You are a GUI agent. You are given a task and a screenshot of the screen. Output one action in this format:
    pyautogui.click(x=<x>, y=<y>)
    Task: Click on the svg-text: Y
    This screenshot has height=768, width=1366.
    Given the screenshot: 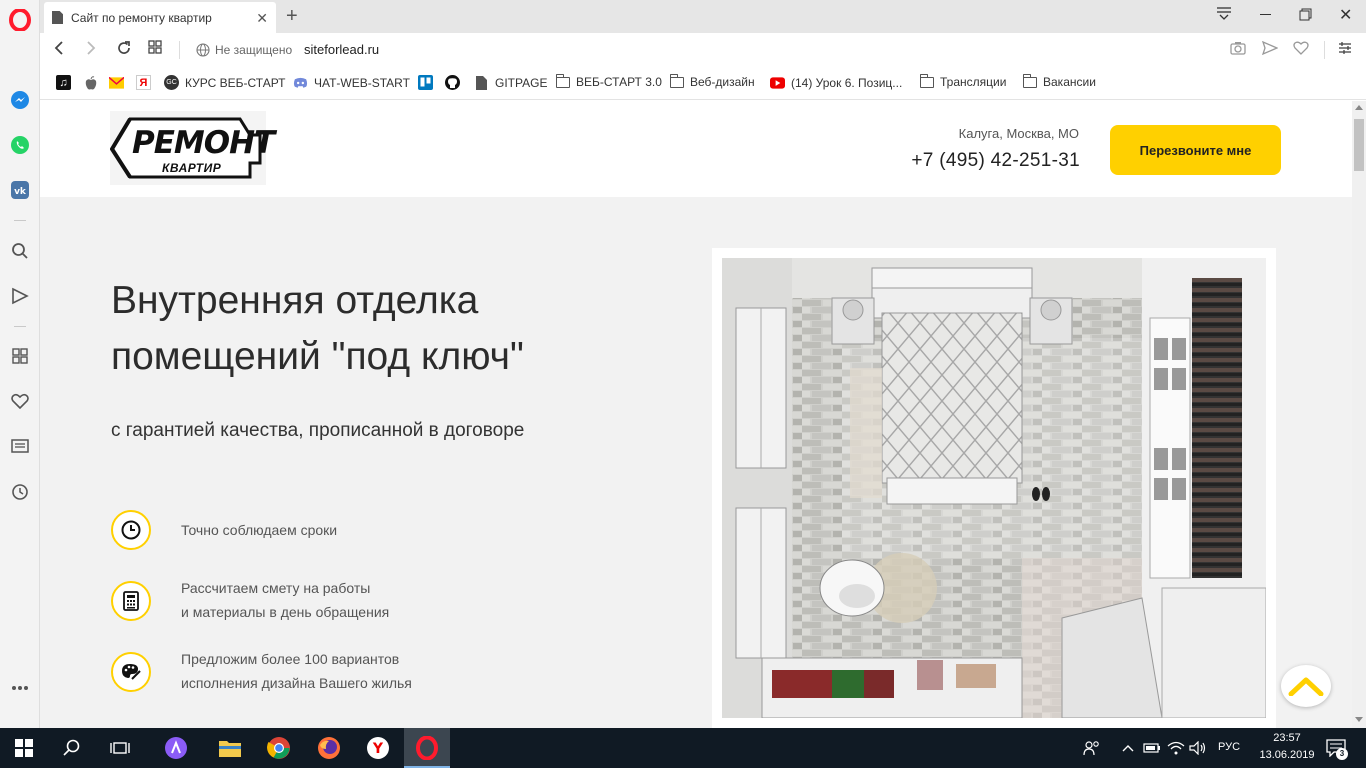 What is the action you would take?
    pyautogui.click(x=378, y=749)
    